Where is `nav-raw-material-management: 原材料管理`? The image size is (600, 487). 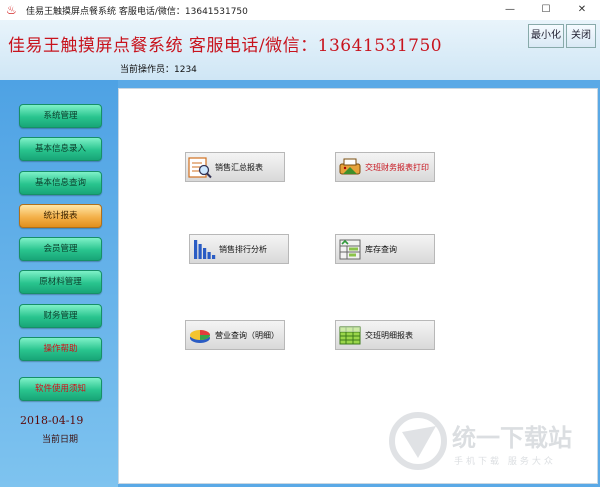
nav-raw-material-management: 原材料管理 is located at coordinates (60, 282).